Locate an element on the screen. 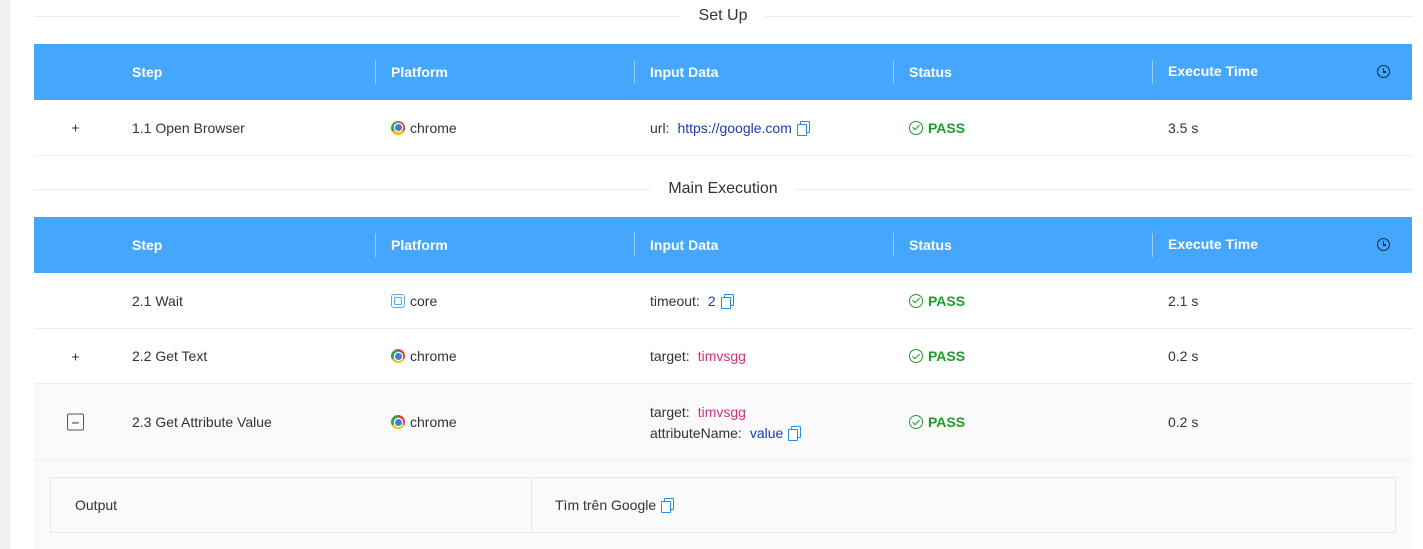 This screenshot has width=1423, height=549. table-row: 2.1 Wait core timeout: 2 PASS 2.1 s is located at coordinates (723, 301).